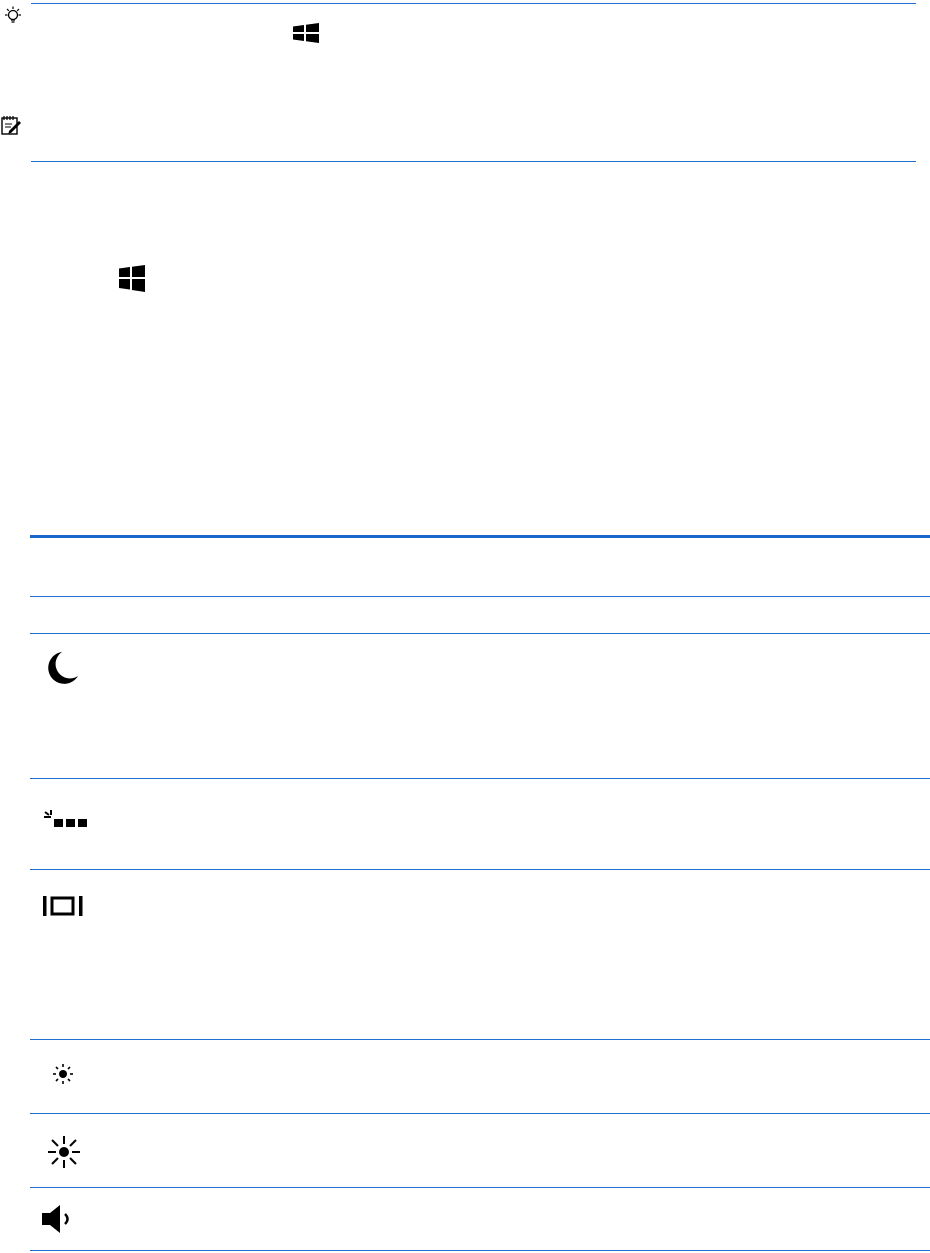  Describe the element at coordinates (63, 1074) in the screenshot. I see `brightness-down-icon` at that location.